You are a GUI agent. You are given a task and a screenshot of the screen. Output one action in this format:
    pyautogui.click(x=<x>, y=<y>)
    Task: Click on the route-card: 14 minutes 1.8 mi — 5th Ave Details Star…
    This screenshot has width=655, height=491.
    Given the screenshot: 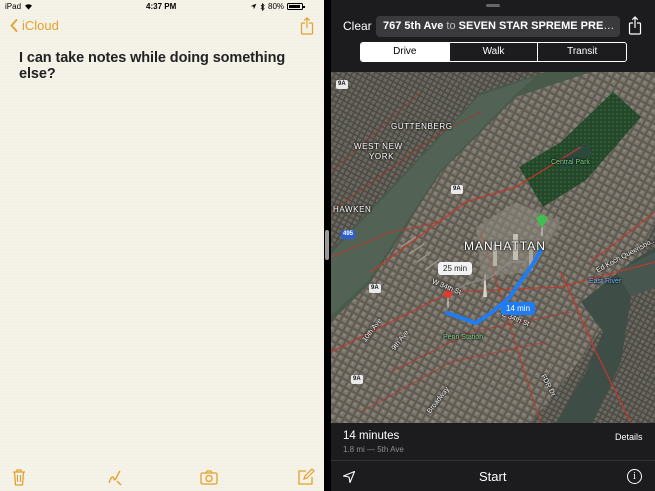 What is the action you would take?
    pyautogui.click(x=493, y=457)
    